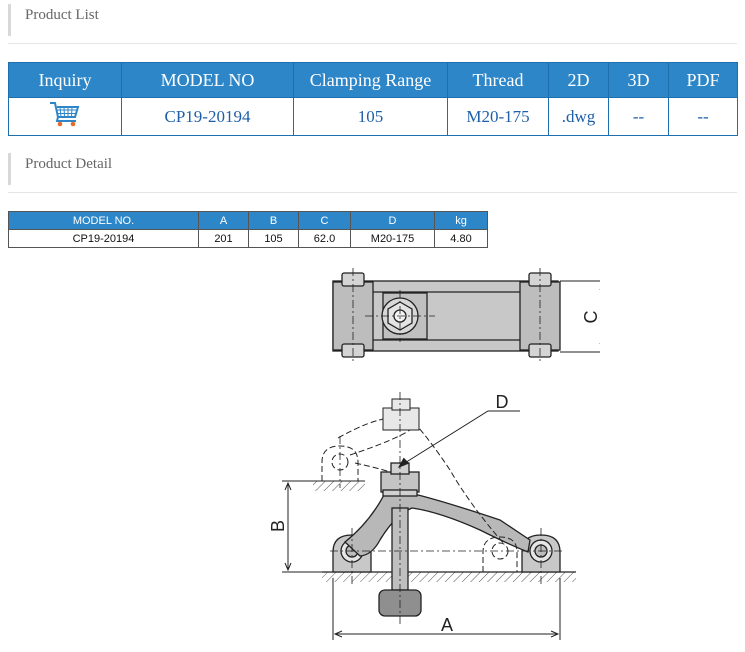 This screenshot has height=652, width=745. Describe the element at coordinates (461, 220) in the screenshot. I see `detail-col-kg: kg` at that location.